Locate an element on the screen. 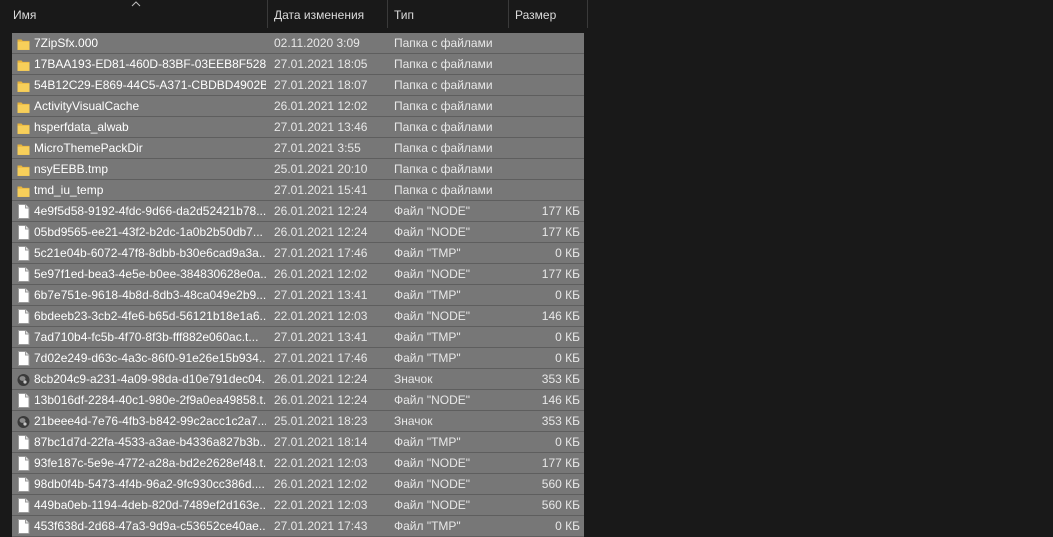  file-date: 27.01.2021 13:46 is located at coordinates (321, 127).